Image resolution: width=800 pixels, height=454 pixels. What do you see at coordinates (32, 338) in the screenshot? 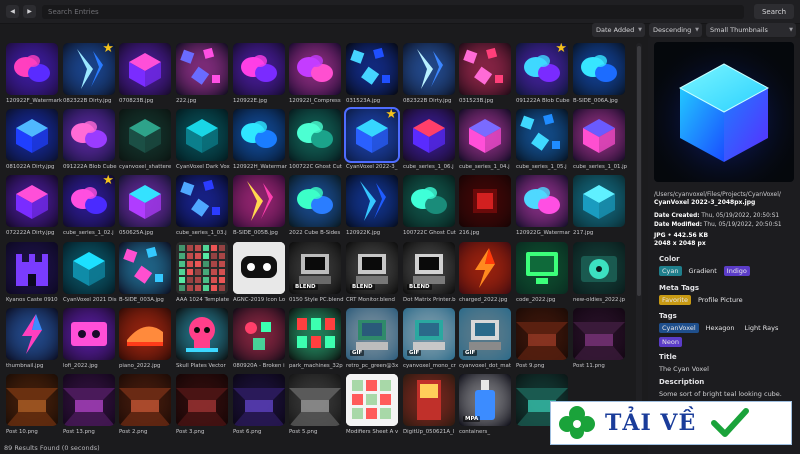
I see `thumbnail-tile: thumbnail.jpg` at bounding box center [32, 338].